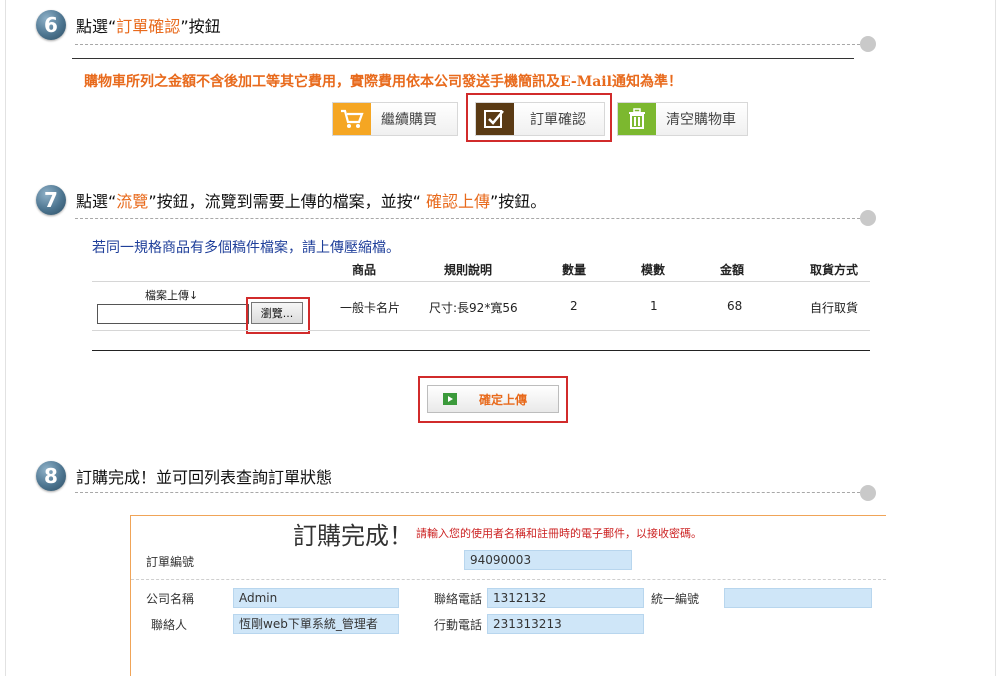  I want to click on col-header-spec: 規則說明, so click(468, 270).